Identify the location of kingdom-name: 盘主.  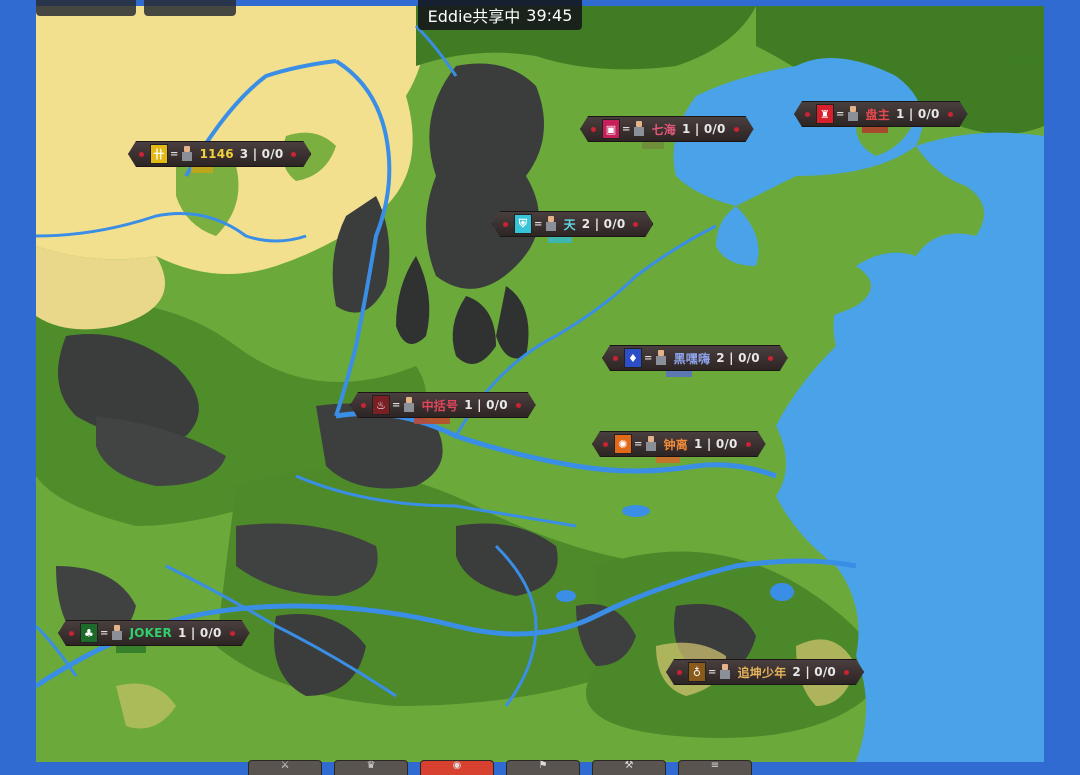
(877, 114).